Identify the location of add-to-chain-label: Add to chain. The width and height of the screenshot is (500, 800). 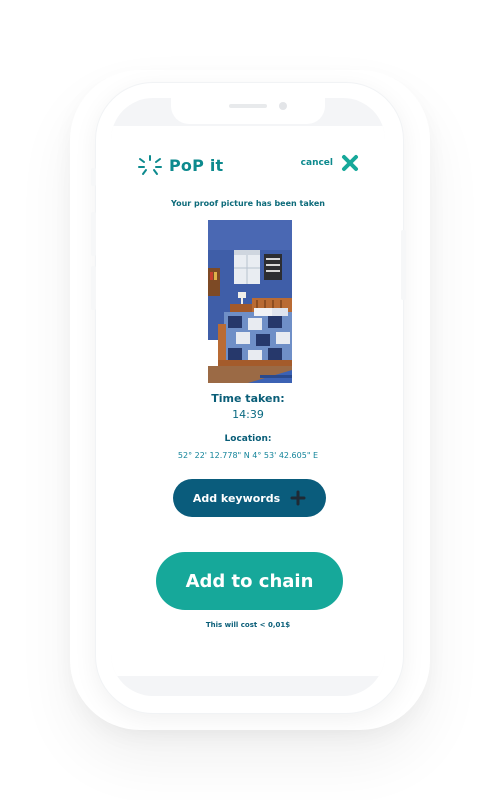
(249, 581).